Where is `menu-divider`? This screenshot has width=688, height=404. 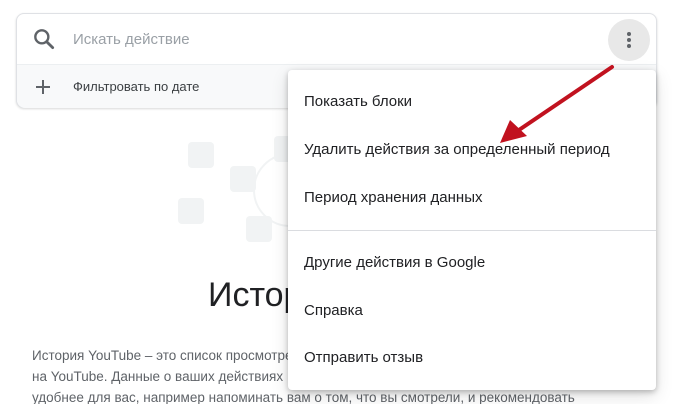 menu-divider is located at coordinates (472, 230).